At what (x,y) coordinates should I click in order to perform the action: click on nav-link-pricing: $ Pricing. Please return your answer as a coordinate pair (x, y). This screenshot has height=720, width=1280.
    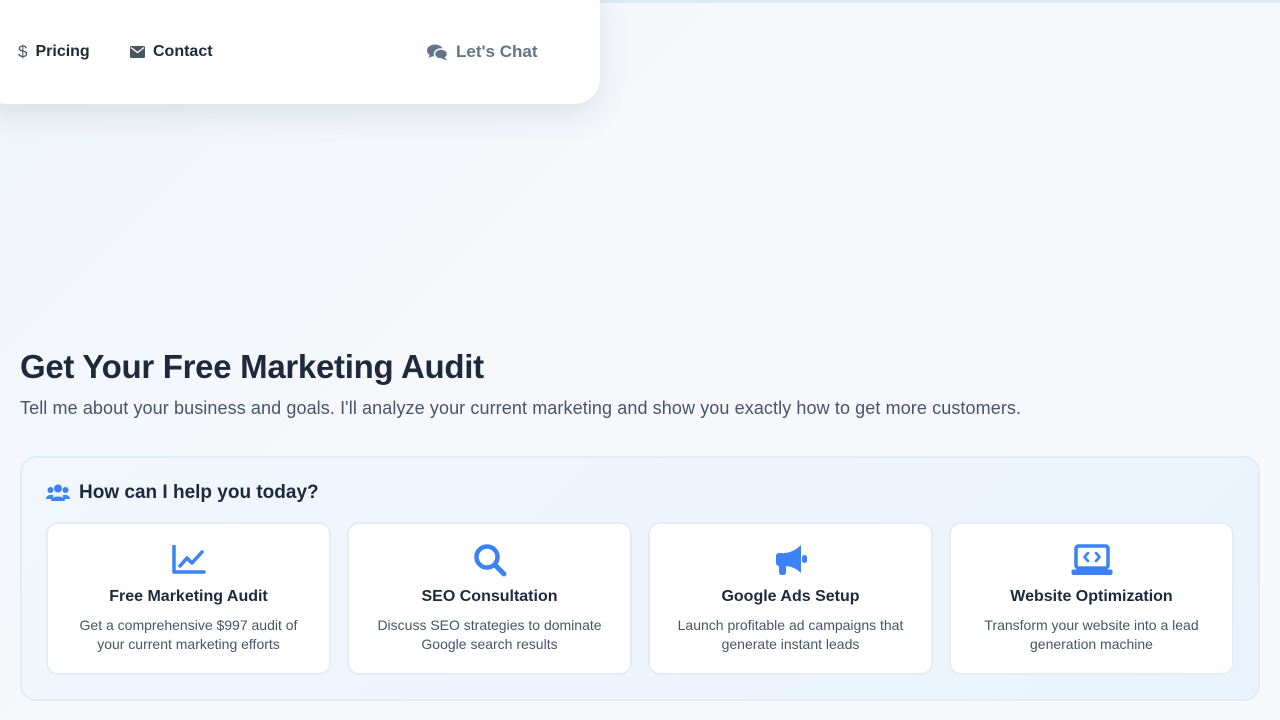
    Looking at the image, I should click on (54, 52).